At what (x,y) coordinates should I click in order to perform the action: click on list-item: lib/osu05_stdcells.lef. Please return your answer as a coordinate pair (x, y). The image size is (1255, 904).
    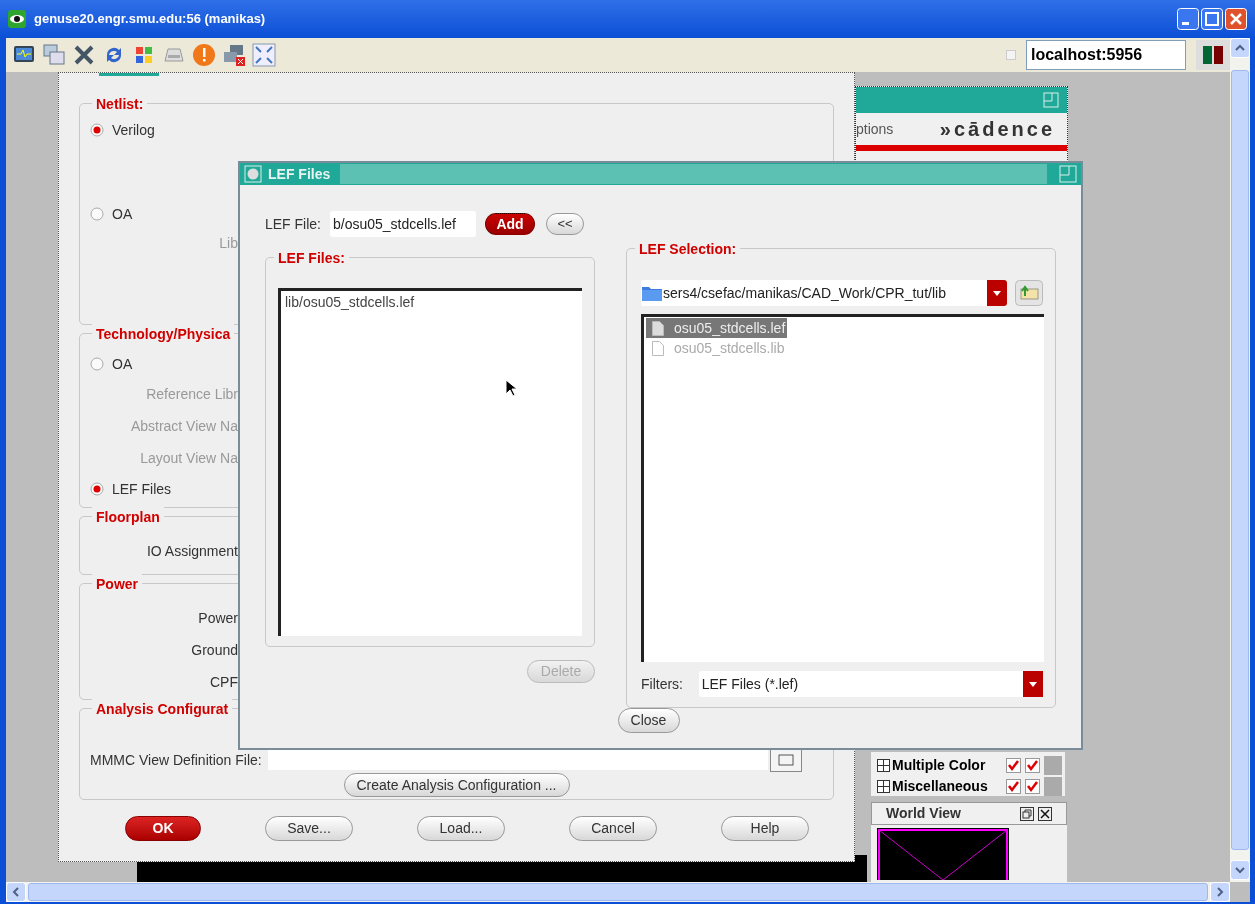
    Looking at the image, I should click on (433, 302).